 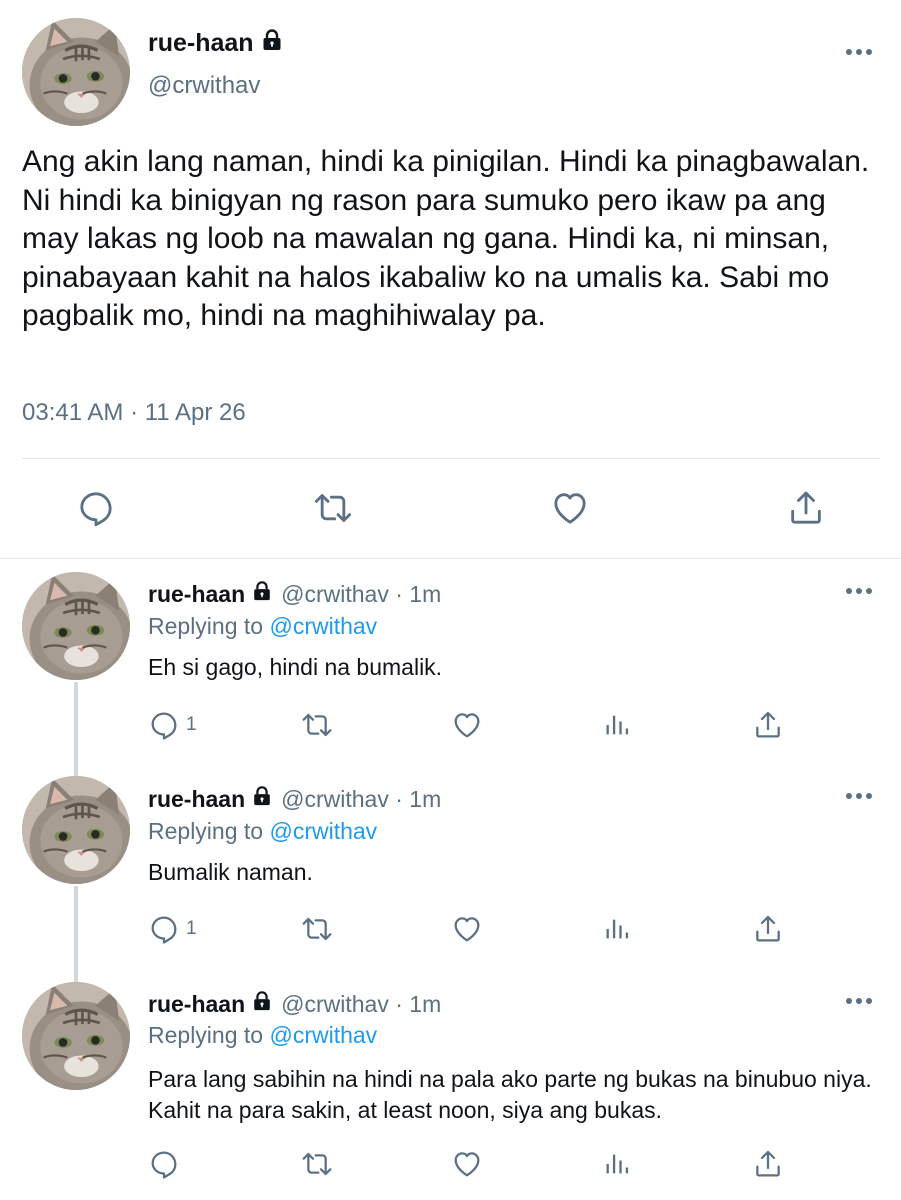 What do you see at coordinates (76, 72) in the screenshot?
I see `author-avatar` at bounding box center [76, 72].